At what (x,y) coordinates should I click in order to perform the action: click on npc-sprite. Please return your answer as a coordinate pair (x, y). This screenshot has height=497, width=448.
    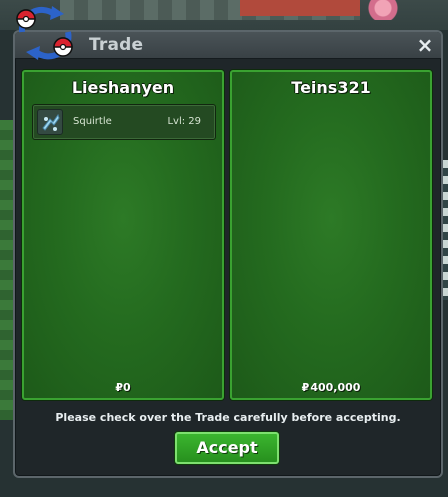
    Looking at the image, I should click on (383, 10).